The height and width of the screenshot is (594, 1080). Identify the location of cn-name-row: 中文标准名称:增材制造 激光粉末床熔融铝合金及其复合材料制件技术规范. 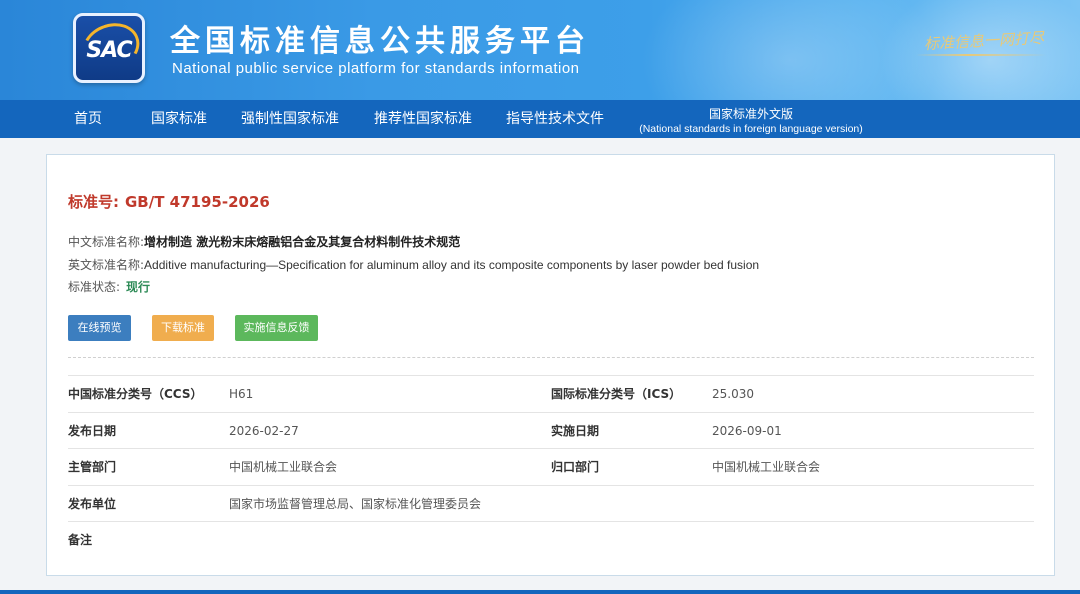
(264, 241).